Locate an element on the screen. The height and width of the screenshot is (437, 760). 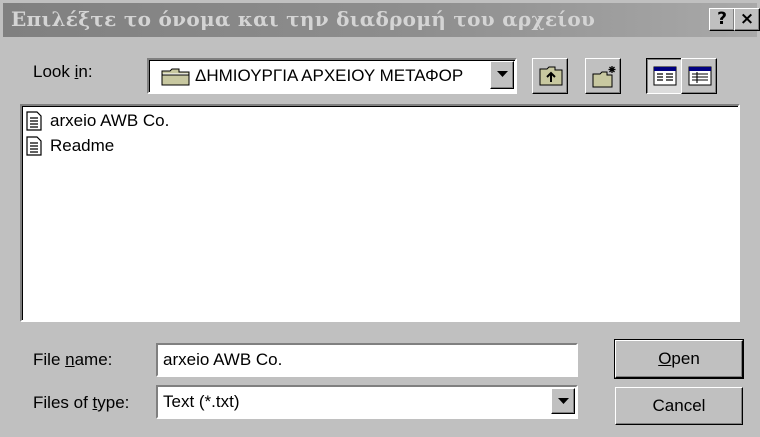
file-name-value: arxeio AWB Co. is located at coordinates (223, 359).